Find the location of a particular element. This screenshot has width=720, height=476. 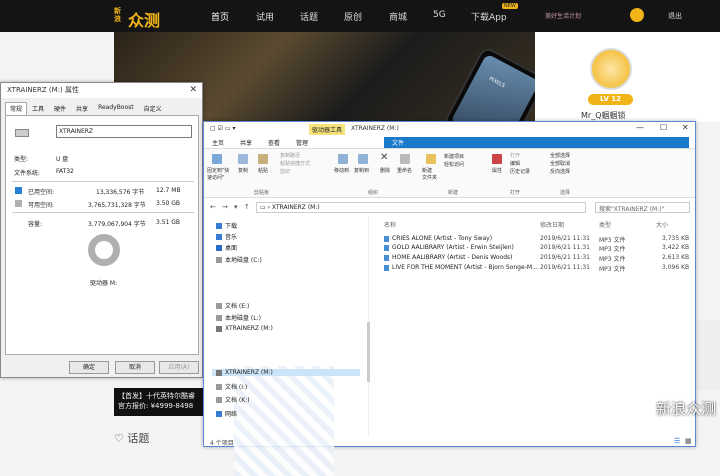

site-logo: 新浪 众测 is located at coordinates (137, 19).